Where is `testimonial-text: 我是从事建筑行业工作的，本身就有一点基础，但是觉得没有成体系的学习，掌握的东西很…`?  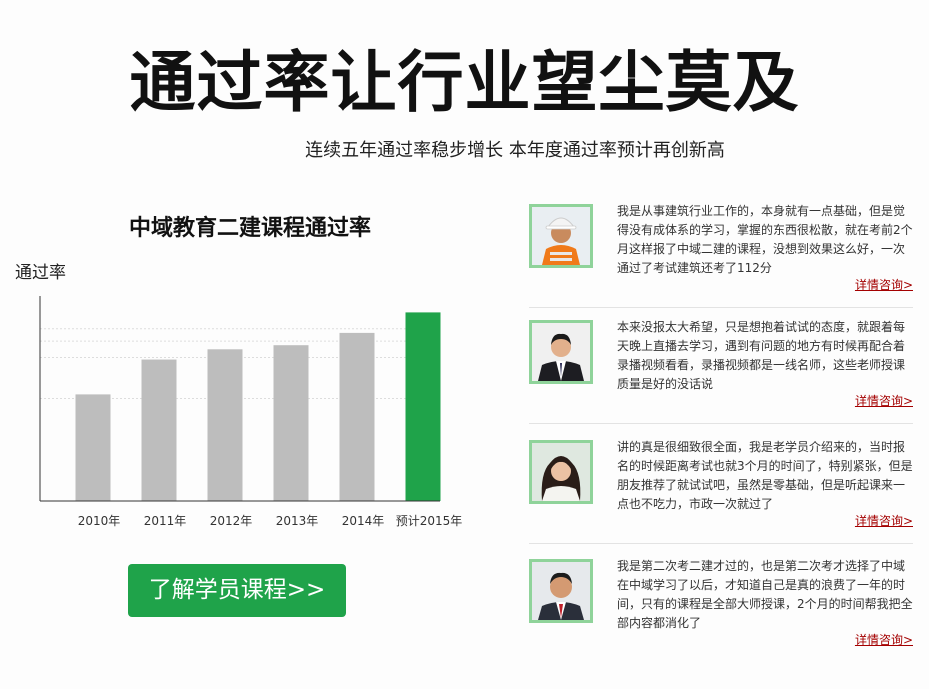
testimonial-text: 我是从事建筑行业工作的，本身就有一点基础，但是觉得没有成体系的学习，掌握的东西很… is located at coordinates (765, 239).